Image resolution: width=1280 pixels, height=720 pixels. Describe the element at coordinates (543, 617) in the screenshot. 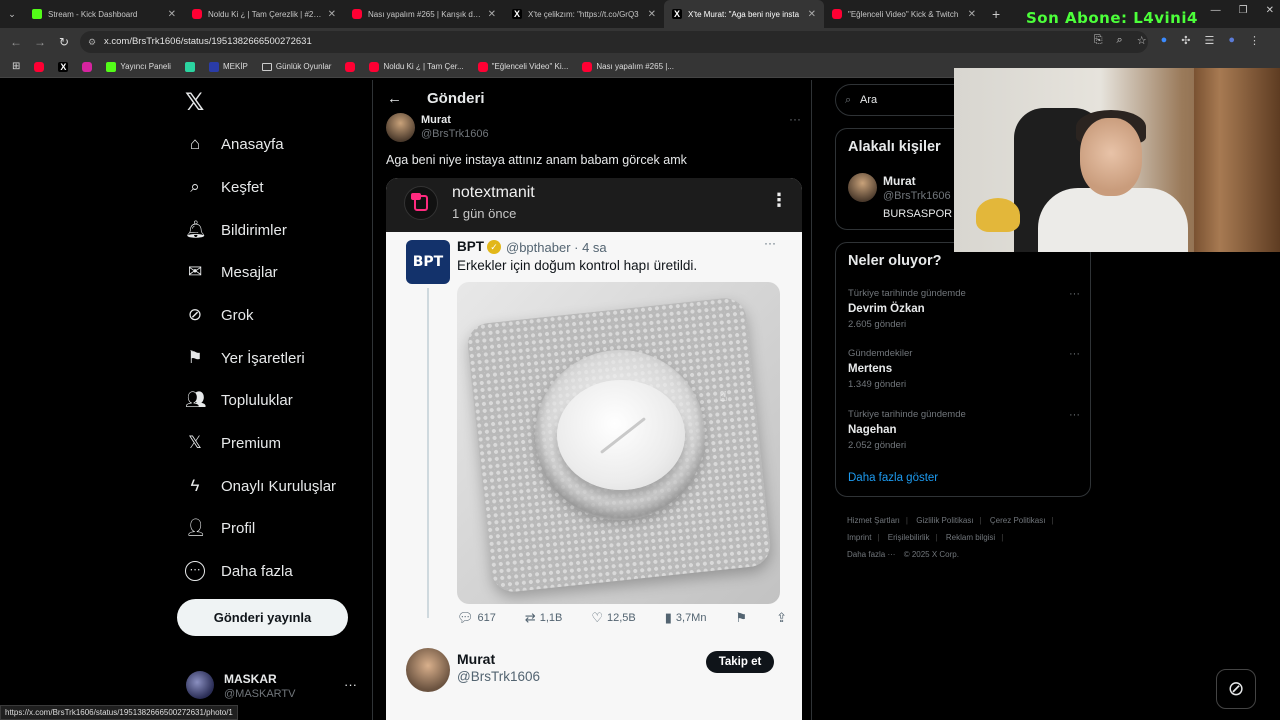

I see `repost-stat: ⇄ 1,1B` at that location.